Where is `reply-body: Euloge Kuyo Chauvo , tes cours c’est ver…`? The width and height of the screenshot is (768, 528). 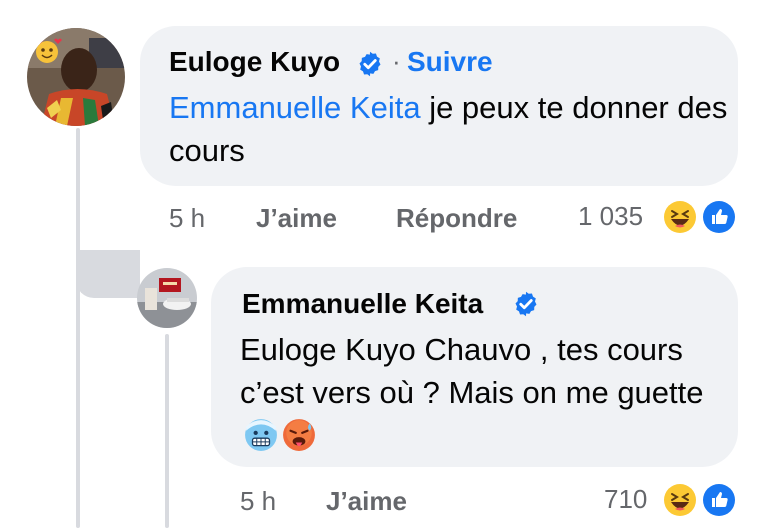 reply-body: Euloge Kuyo Chauvo , tes cours c’est ver… is located at coordinates (472, 371).